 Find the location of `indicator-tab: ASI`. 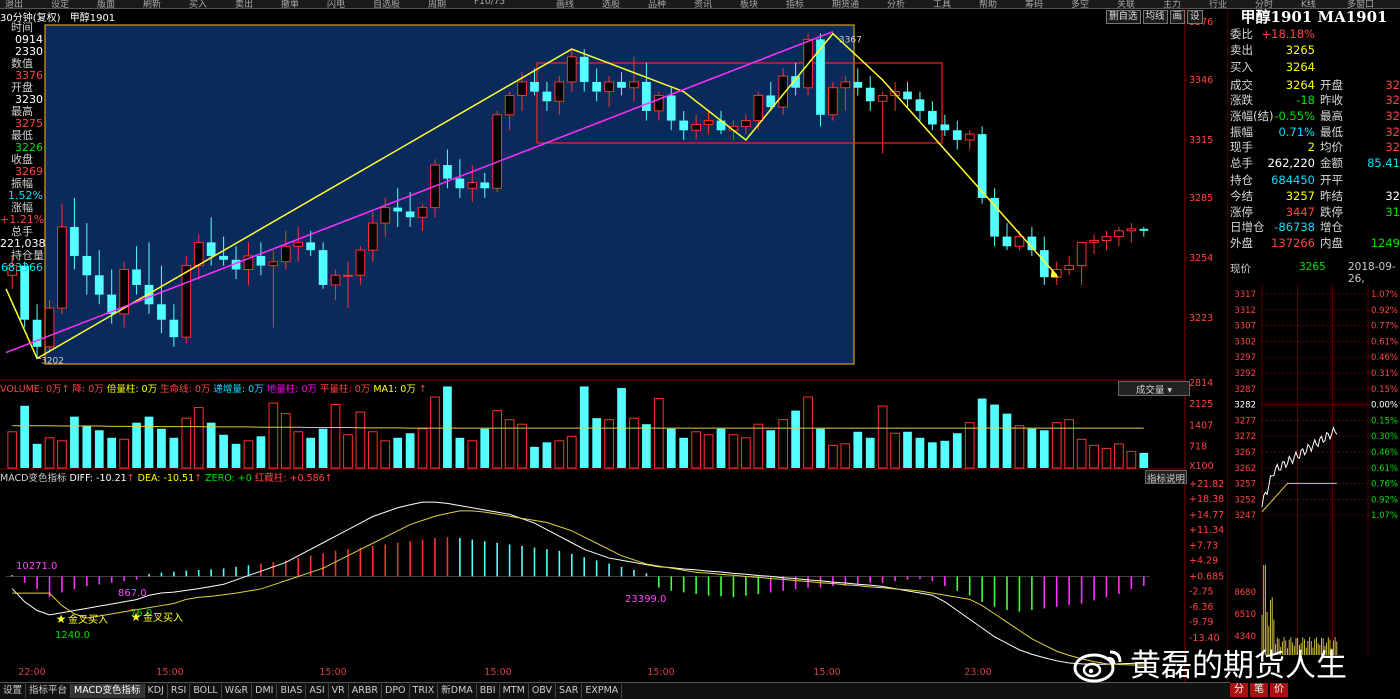

indicator-tab: ASI is located at coordinates (317, 691).